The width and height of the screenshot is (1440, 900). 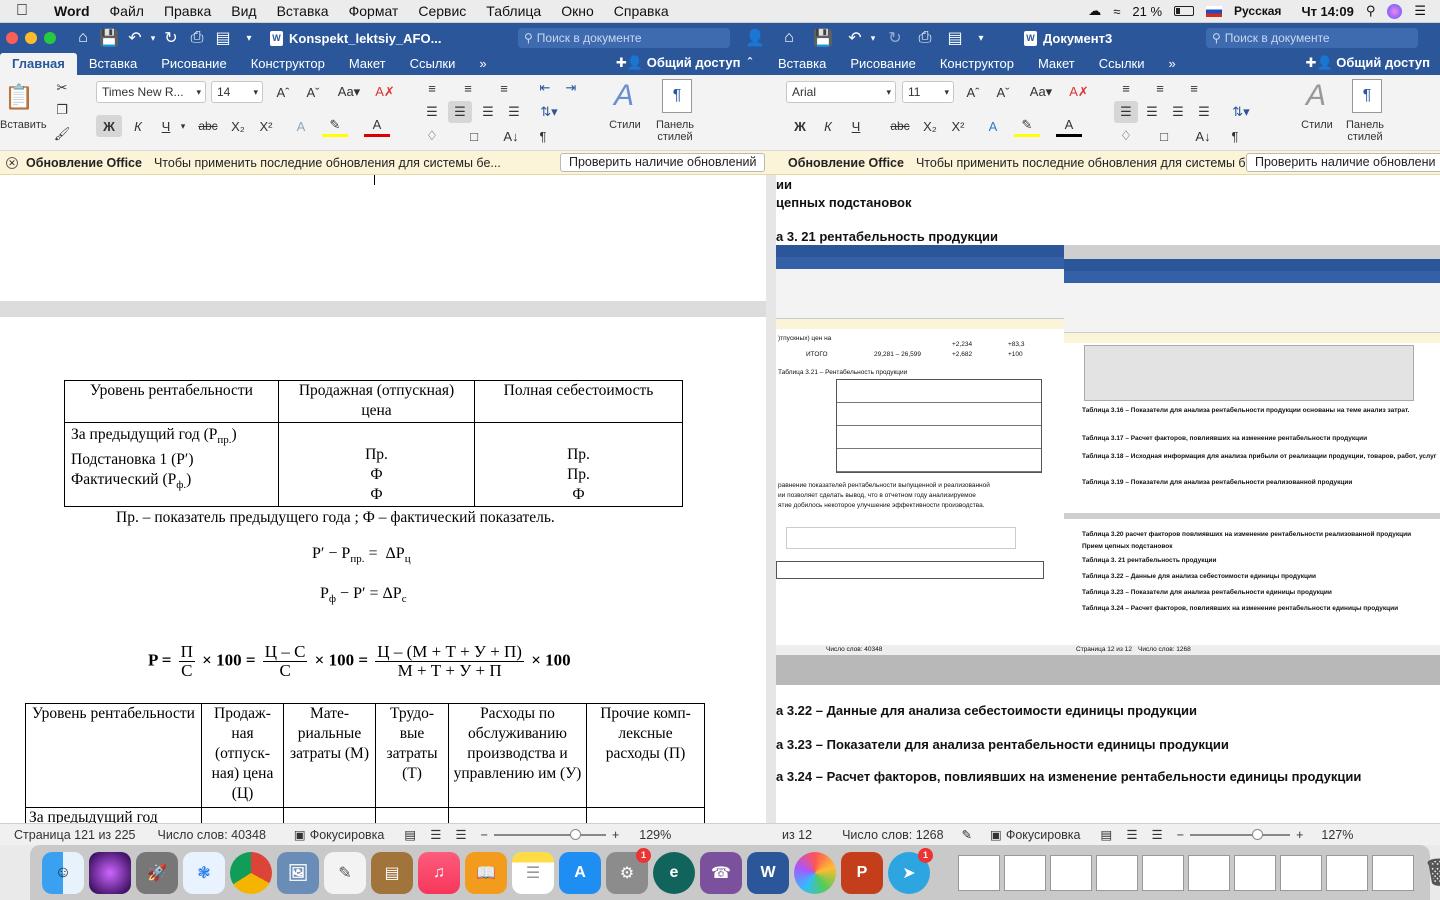 I want to click on strikethrough-button: abc, so click(x=208, y=126).